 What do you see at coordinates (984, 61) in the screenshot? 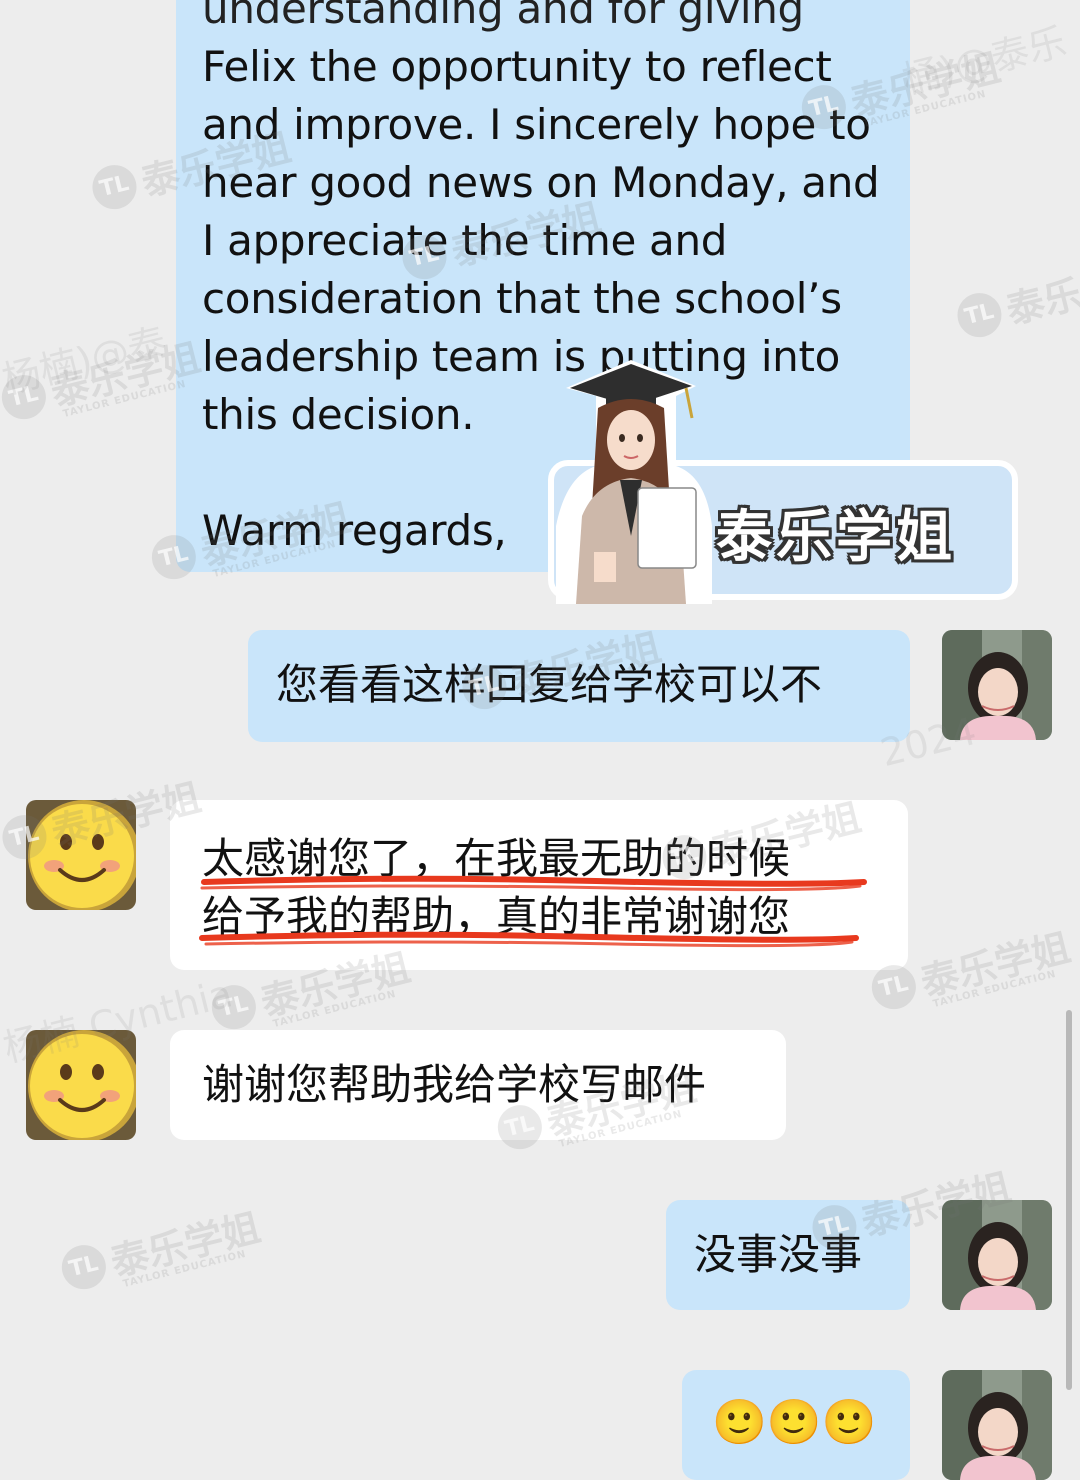
I see `name-watermark: 桶)@泰乐` at bounding box center [984, 61].